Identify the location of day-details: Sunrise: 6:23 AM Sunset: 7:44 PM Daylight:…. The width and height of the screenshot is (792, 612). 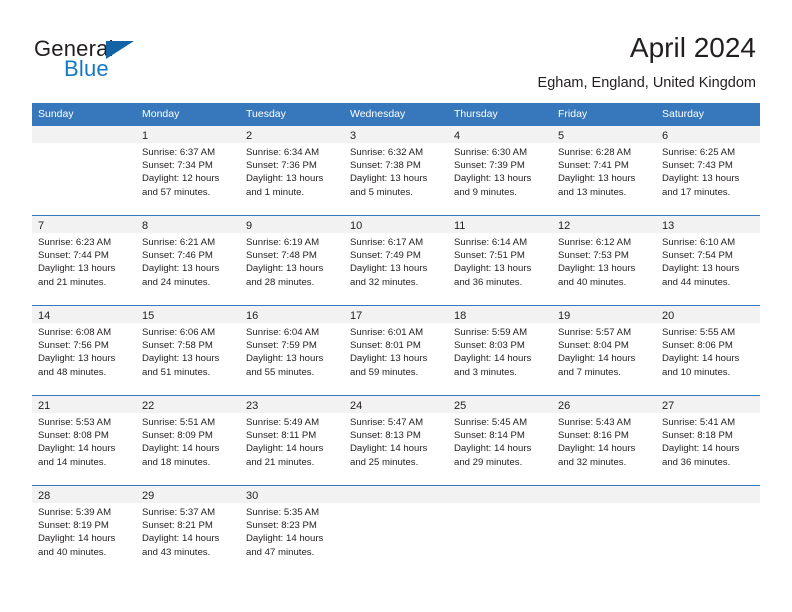
(84, 261).